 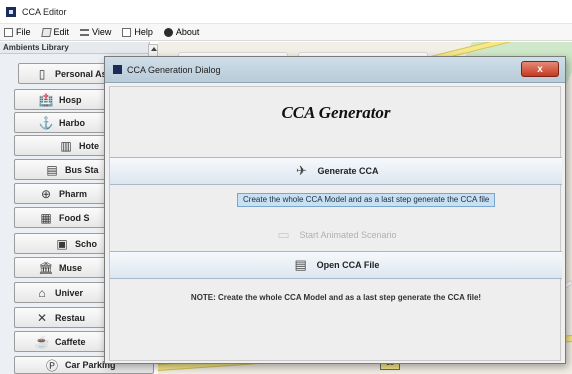 What do you see at coordinates (335, 70) in the screenshot?
I see `dialog-titlebar: CCA Generation Dialog x` at bounding box center [335, 70].